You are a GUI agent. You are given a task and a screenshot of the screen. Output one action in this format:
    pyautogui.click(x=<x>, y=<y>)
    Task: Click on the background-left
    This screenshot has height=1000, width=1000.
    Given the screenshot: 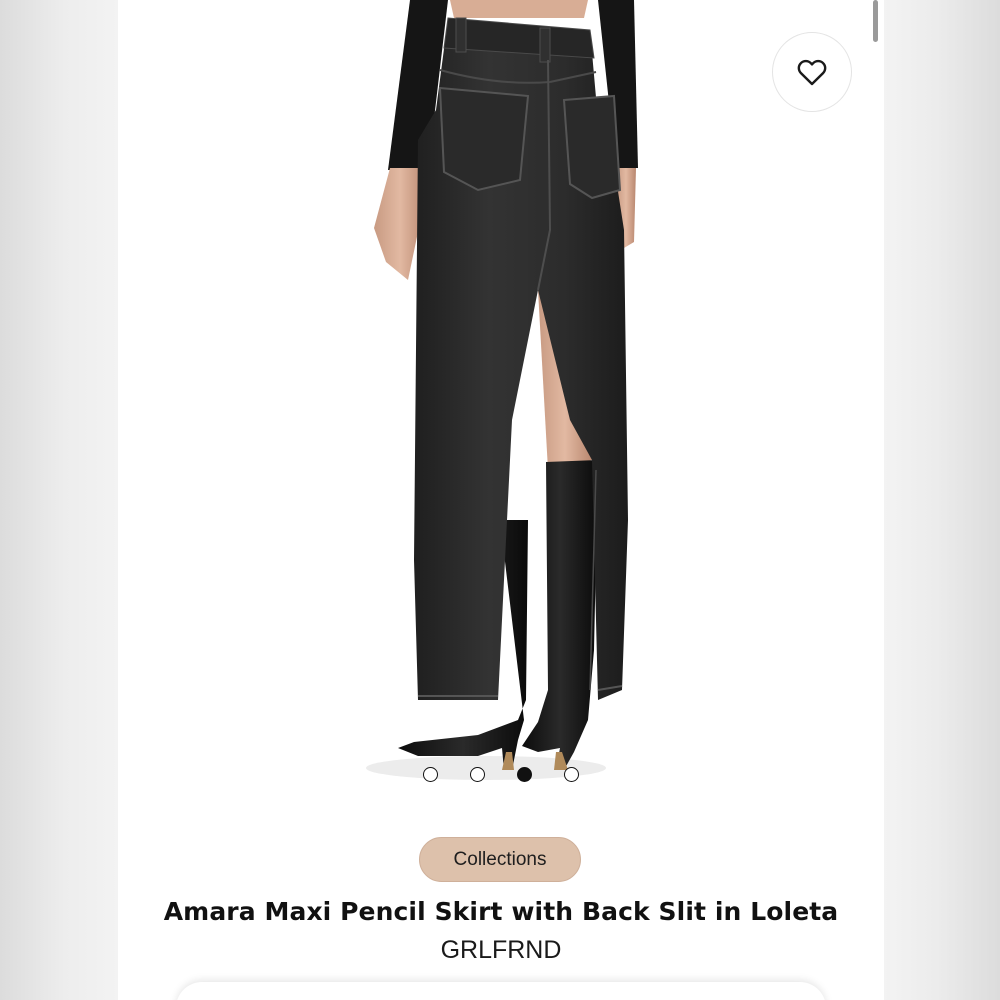 What is the action you would take?
    pyautogui.click(x=59, y=500)
    